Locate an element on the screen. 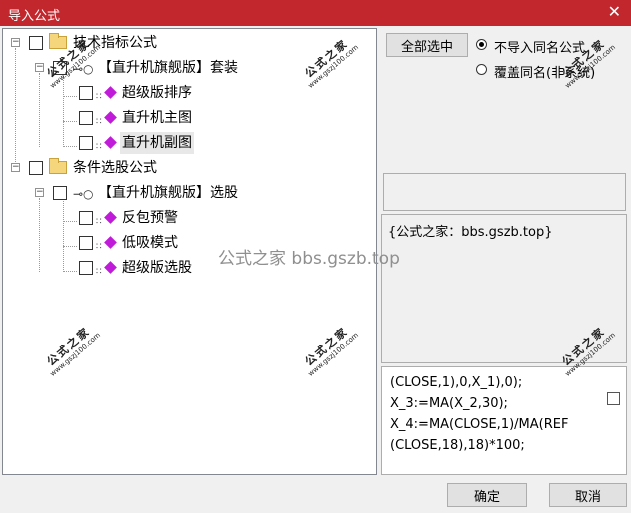 Image resolution: width=631 pixels, height=513 pixels. item-label: 直升机副图 is located at coordinates (157, 143).